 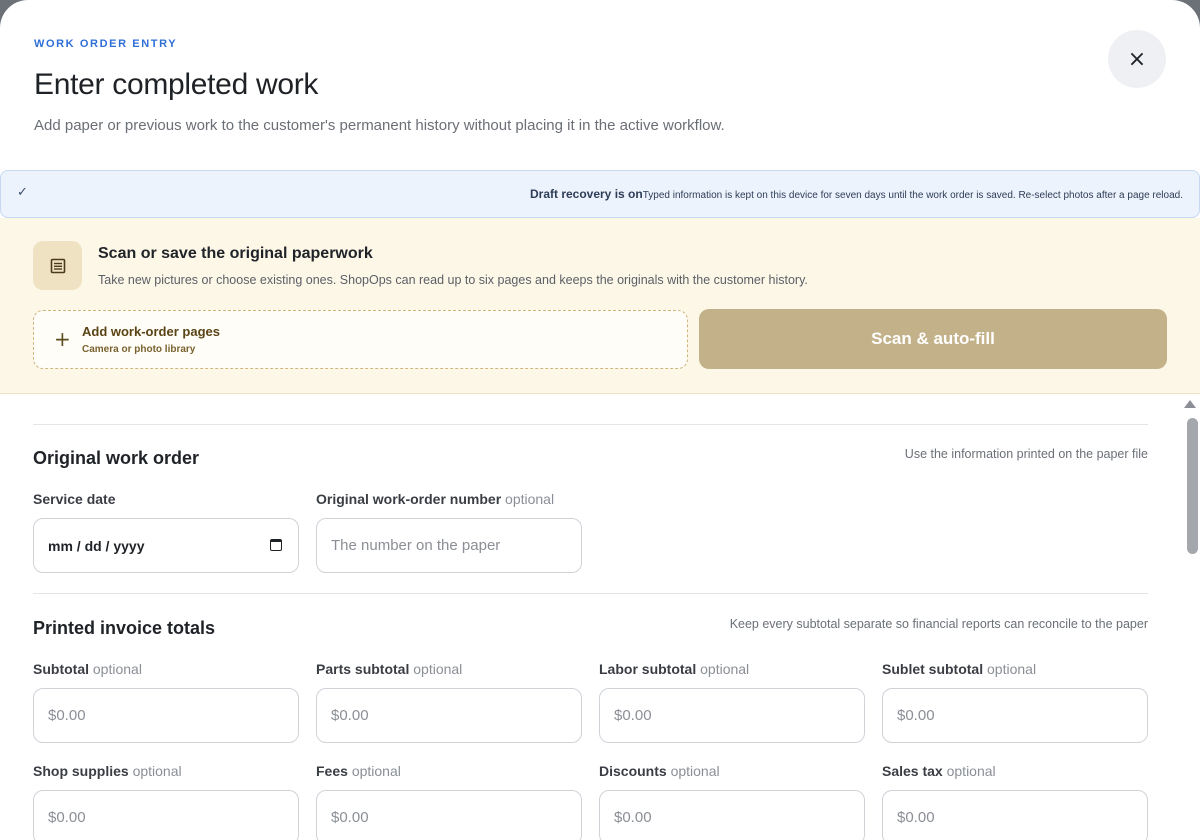 I want to click on subtotal-label: Subtotal optional, so click(x=87, y=669).